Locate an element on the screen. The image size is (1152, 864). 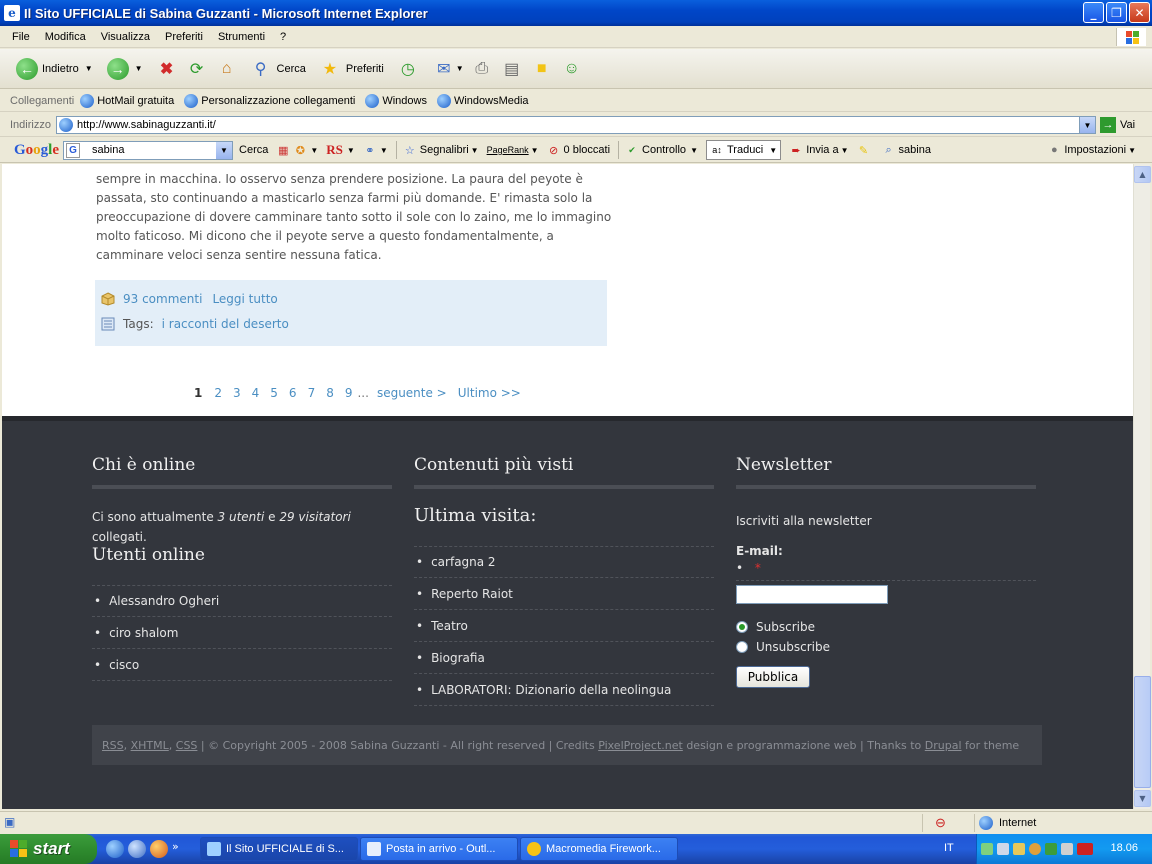
tray-globe-icon is located at coordinates (1035, 849).